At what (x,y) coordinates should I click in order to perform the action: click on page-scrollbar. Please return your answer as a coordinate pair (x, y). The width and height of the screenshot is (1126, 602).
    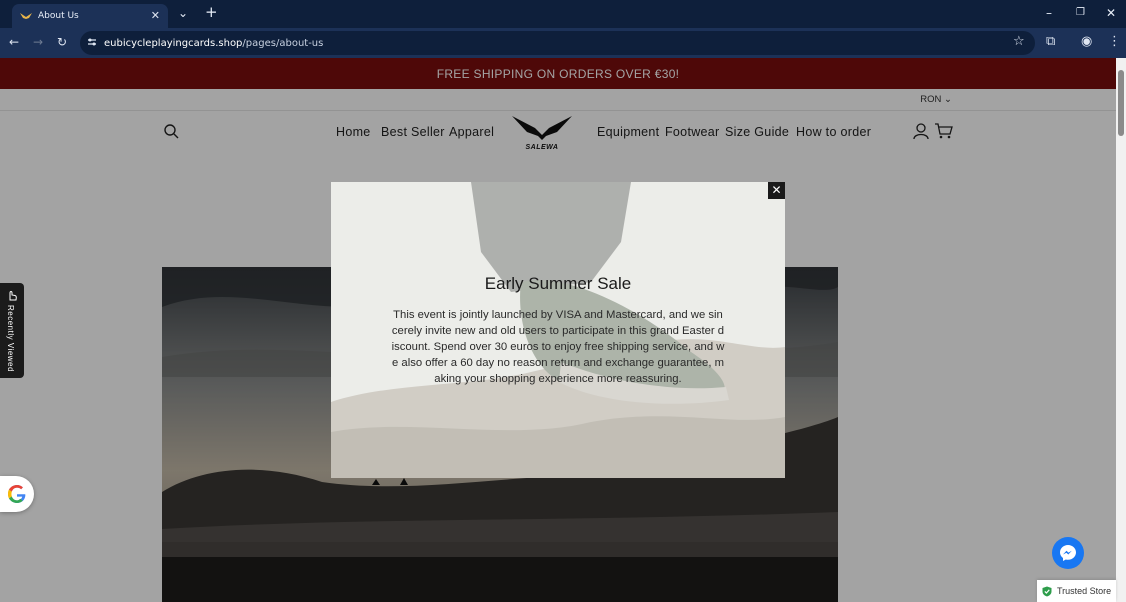
    Looking at the image, I should click on (1121, 330).